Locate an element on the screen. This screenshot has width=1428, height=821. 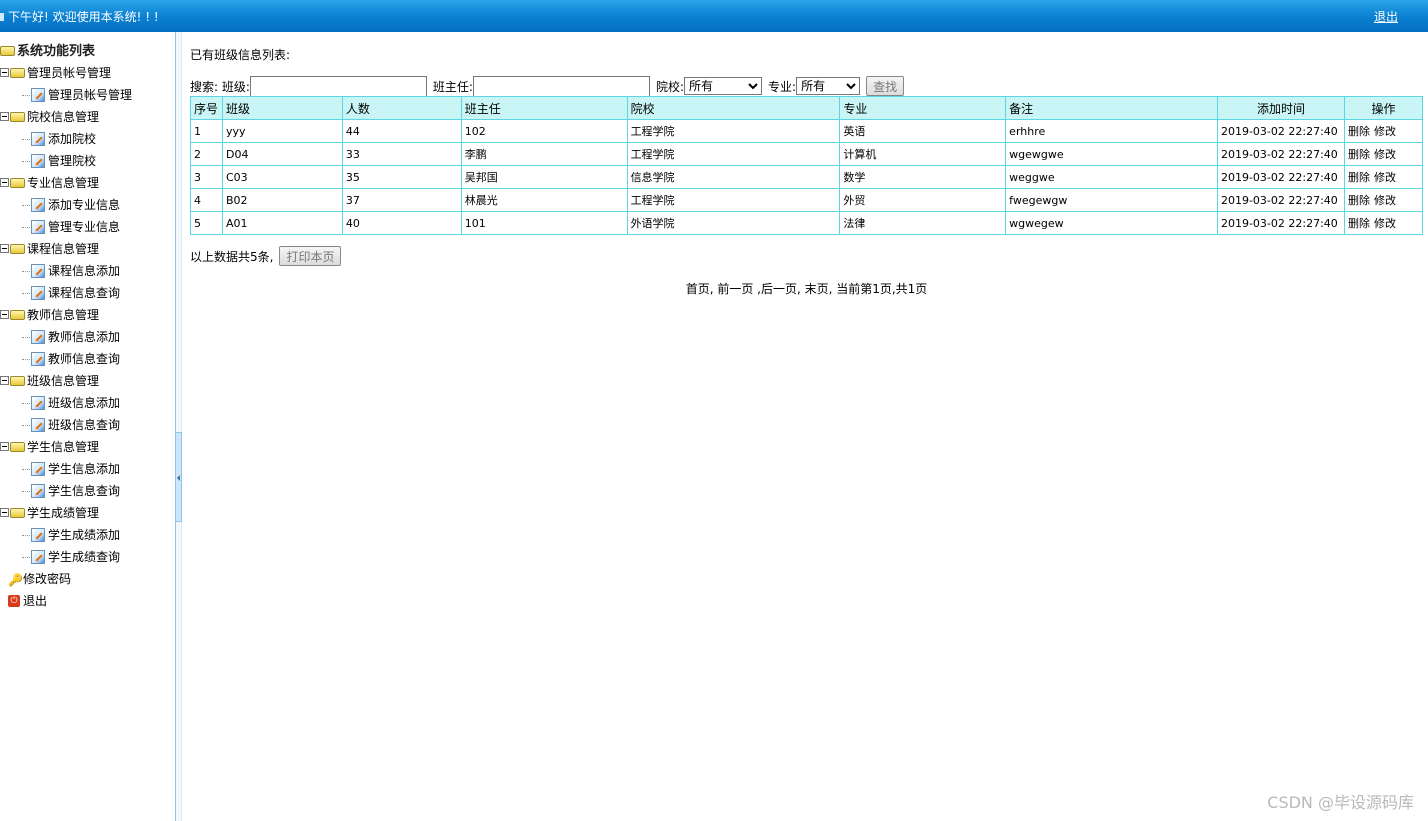
tree-item-exit: ⏻ 退出 is located at coordinates (87, 601).